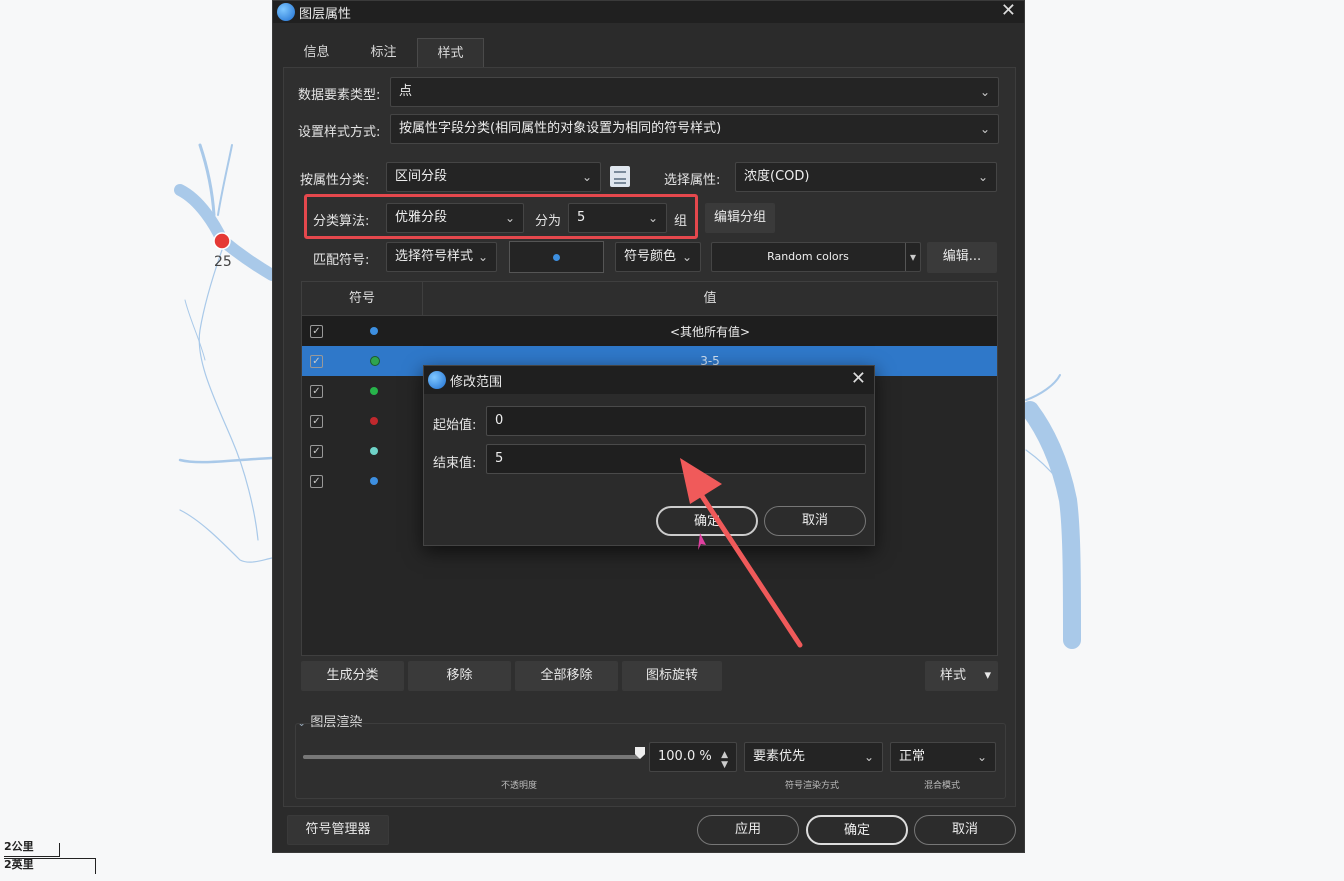 This screenshot has height=881, width=1344. I want to click on start-value-label: 起始值:, so click(455, 425).